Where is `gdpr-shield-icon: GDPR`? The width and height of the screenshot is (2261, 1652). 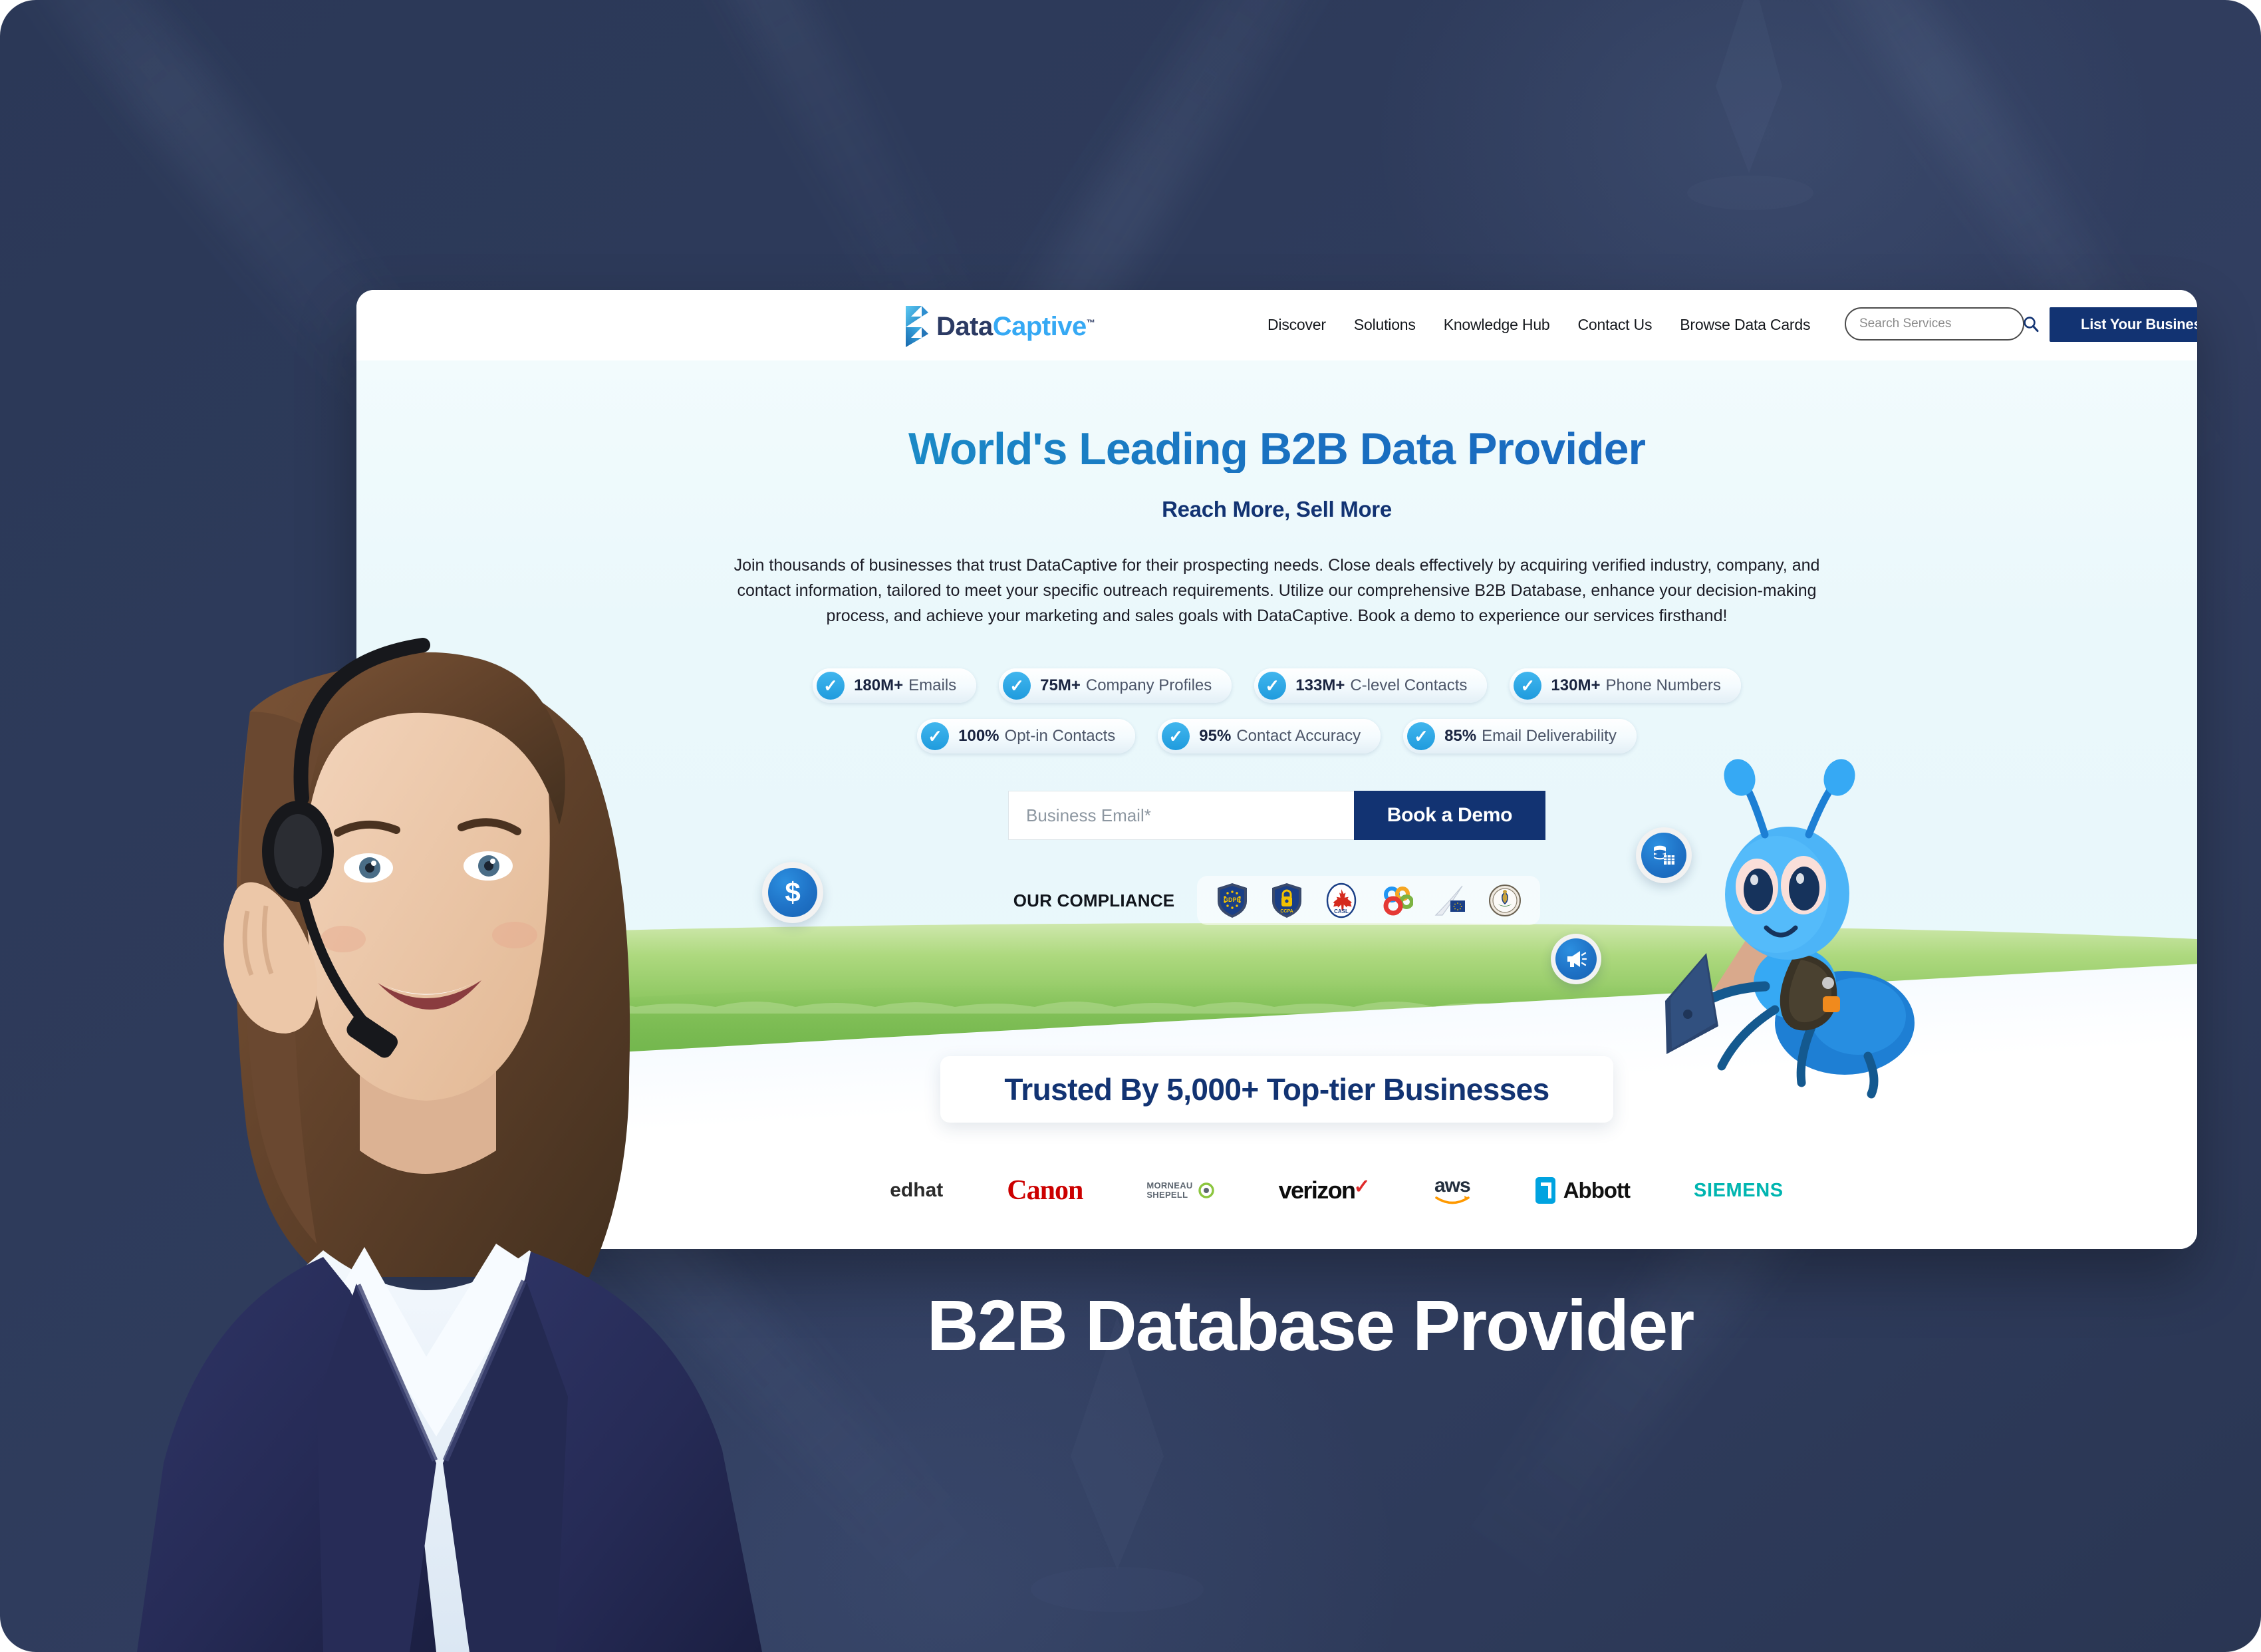 gdpr-shield-icon: GDPR is located at coordinates (1232, 900).